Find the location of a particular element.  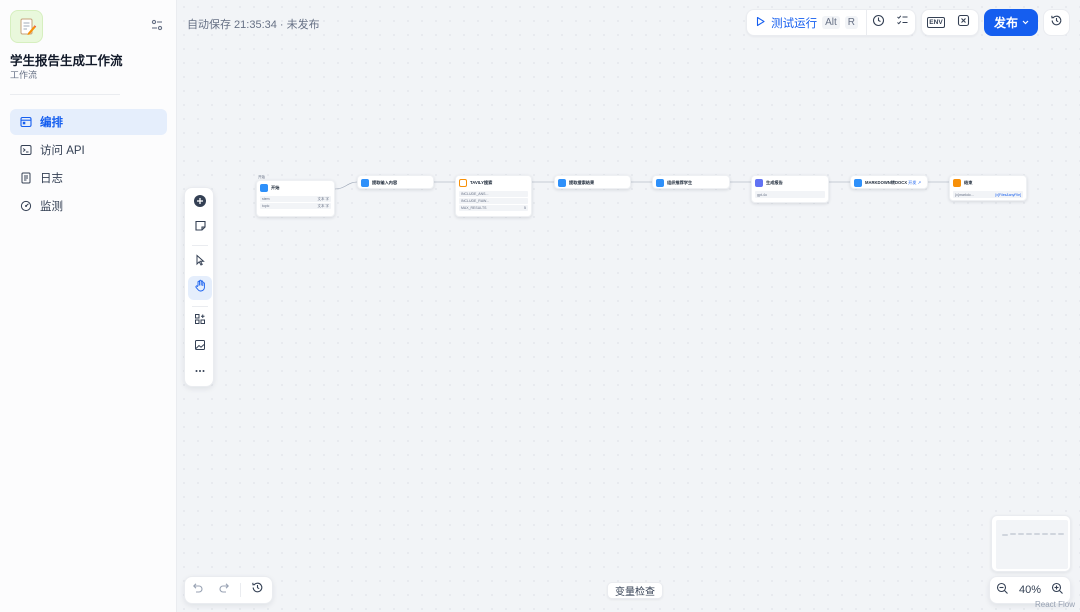

nav-item-orchestrate: 编排 is located at coordinates (88, 122).